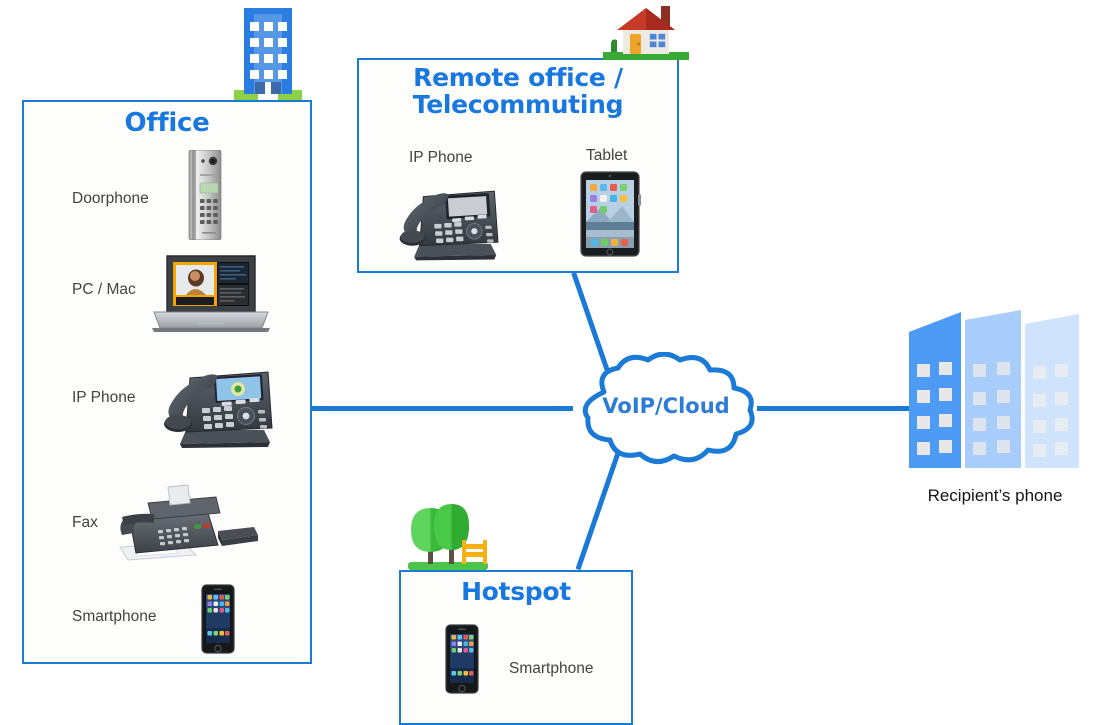 The image size is (1102, 725). What do you see at coordinates (666, 406) in the screenshot?
I see `cloud-label: VoIP/Cloud` at bounding box center [666, 406].